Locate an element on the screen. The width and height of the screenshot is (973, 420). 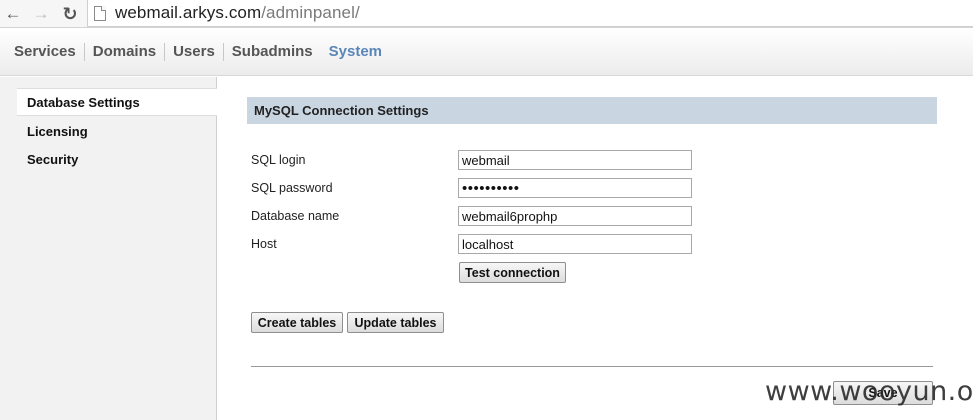
section-header: MySQL Connection Settings is located at coordinates (592, 110).